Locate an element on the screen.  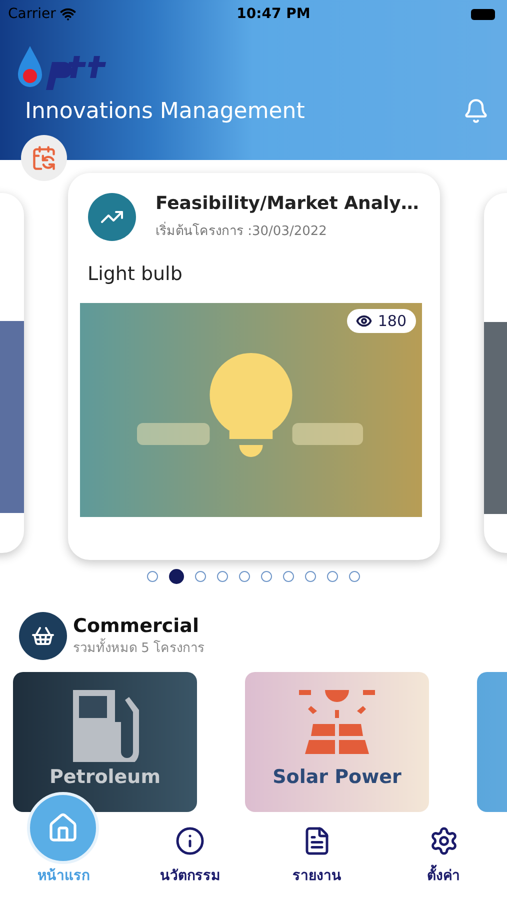
notification-bell-icon is located at coordinates (476, 111).